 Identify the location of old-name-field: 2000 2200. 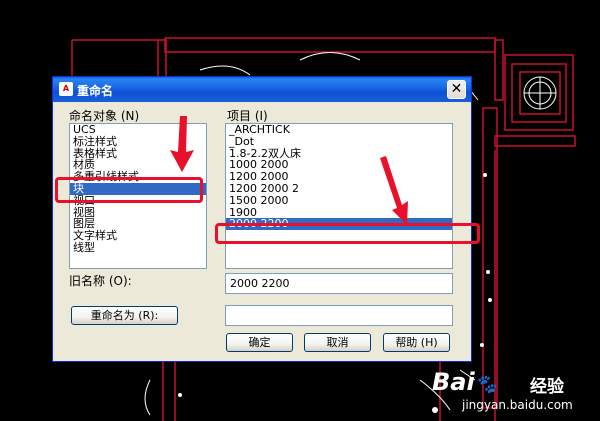
(339, 283).